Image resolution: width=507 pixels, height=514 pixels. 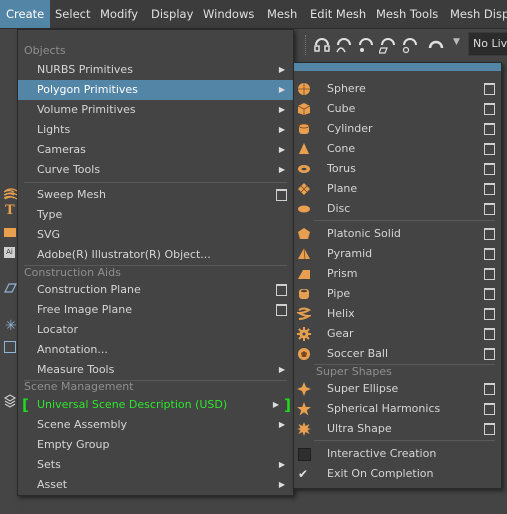 What do you see at coordinates (397, 149) in the screenshot?
I see `poly-item-cone: Cone` at bounding box center [397, 149].